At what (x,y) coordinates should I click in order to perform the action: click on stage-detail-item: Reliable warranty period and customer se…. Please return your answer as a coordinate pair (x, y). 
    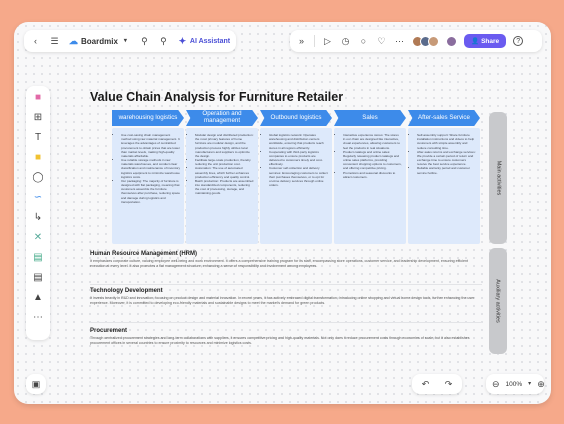
    Looking at the image, I should click on (446, 170).